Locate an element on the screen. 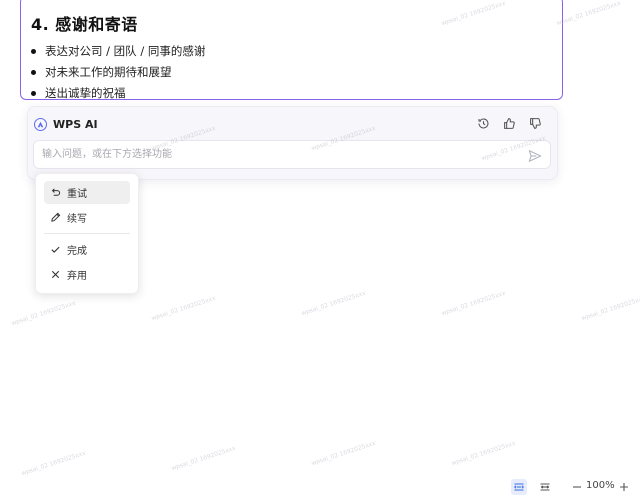 Image resolution: width=640 pixels, height=496 pixels. menu-item-done: 完成 is located at coordinates (87, 249).